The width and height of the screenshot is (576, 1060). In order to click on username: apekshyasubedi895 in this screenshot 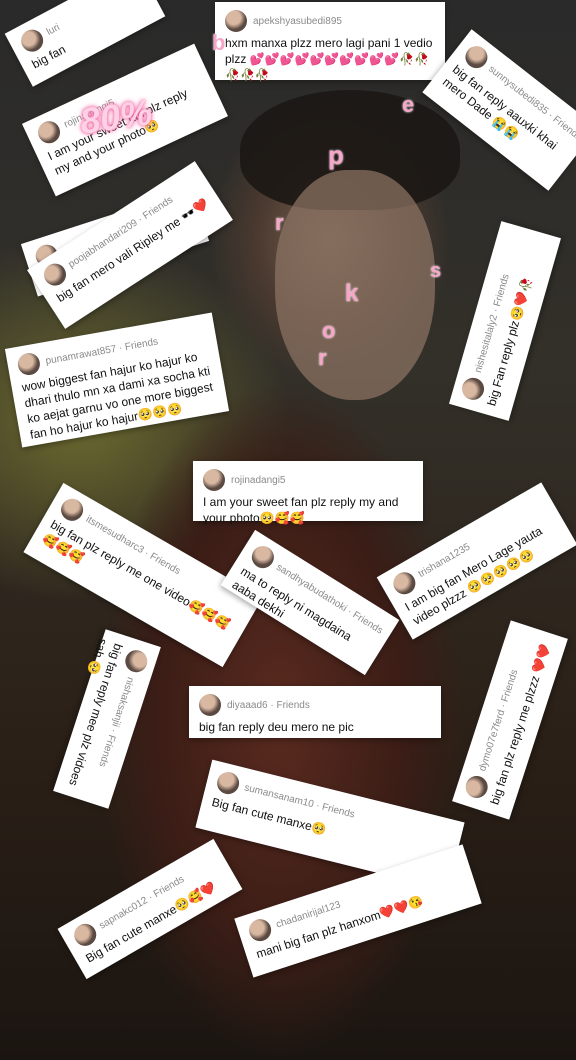, I will do `click(297, 21)`.